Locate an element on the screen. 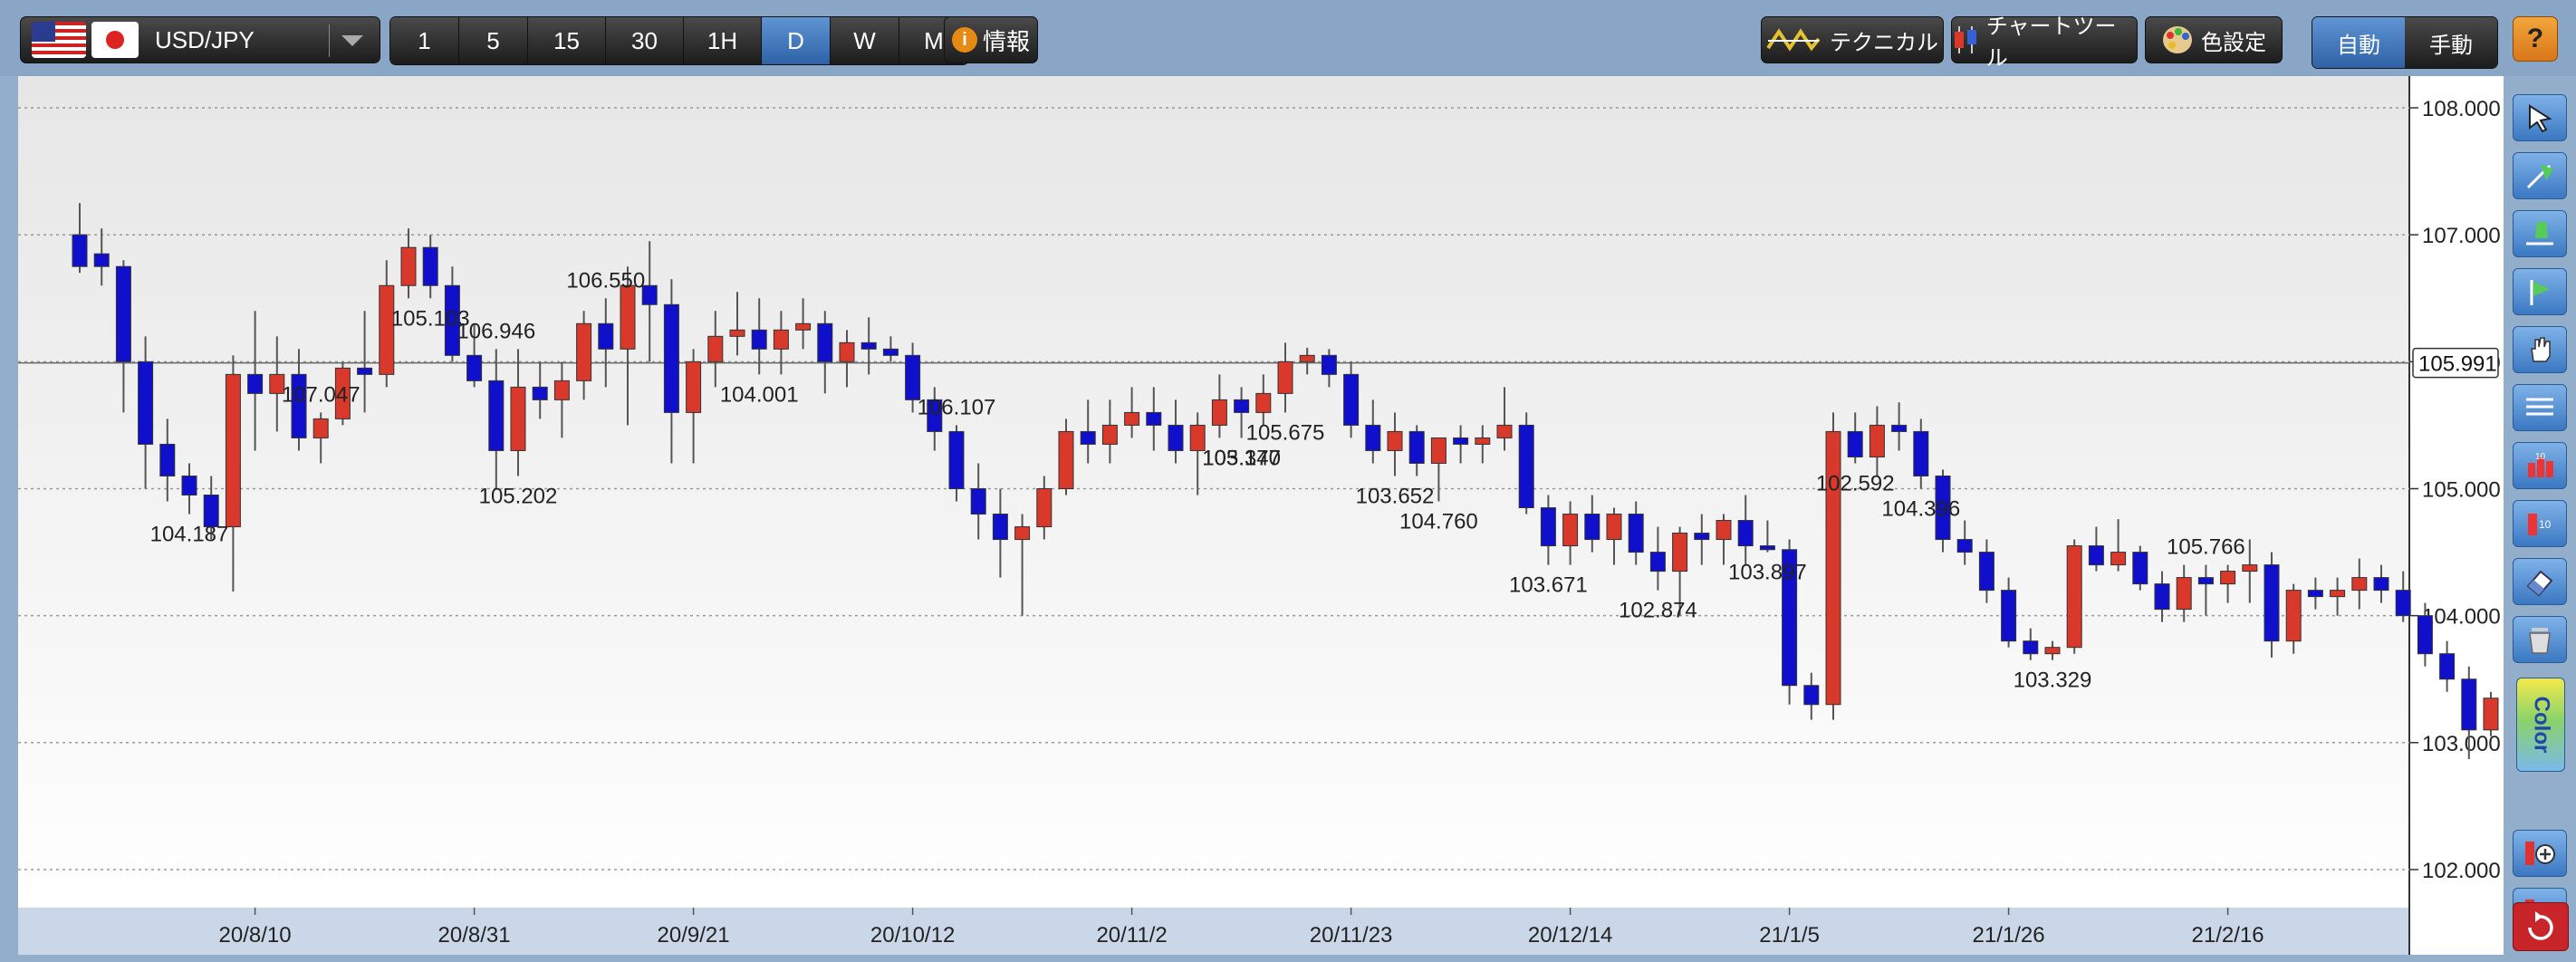 This screenshot has width=2576, height=962. timeframe-1: 1 is located at coordinates (424, 40).